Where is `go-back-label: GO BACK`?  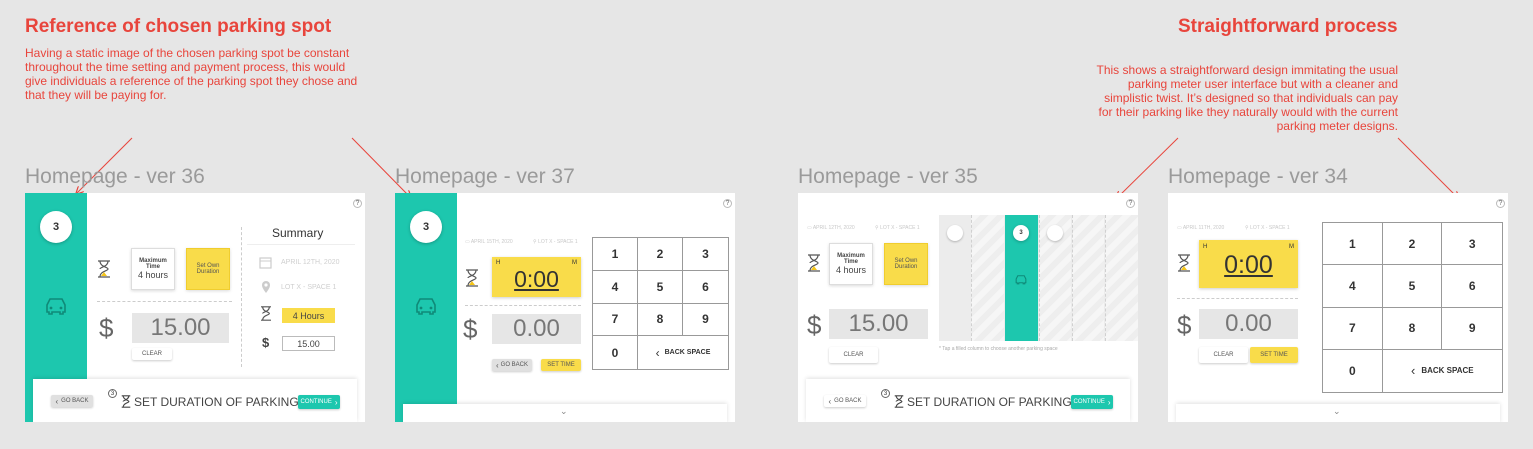
go-back-label: GO BACK is located at coordinates (848, 401).